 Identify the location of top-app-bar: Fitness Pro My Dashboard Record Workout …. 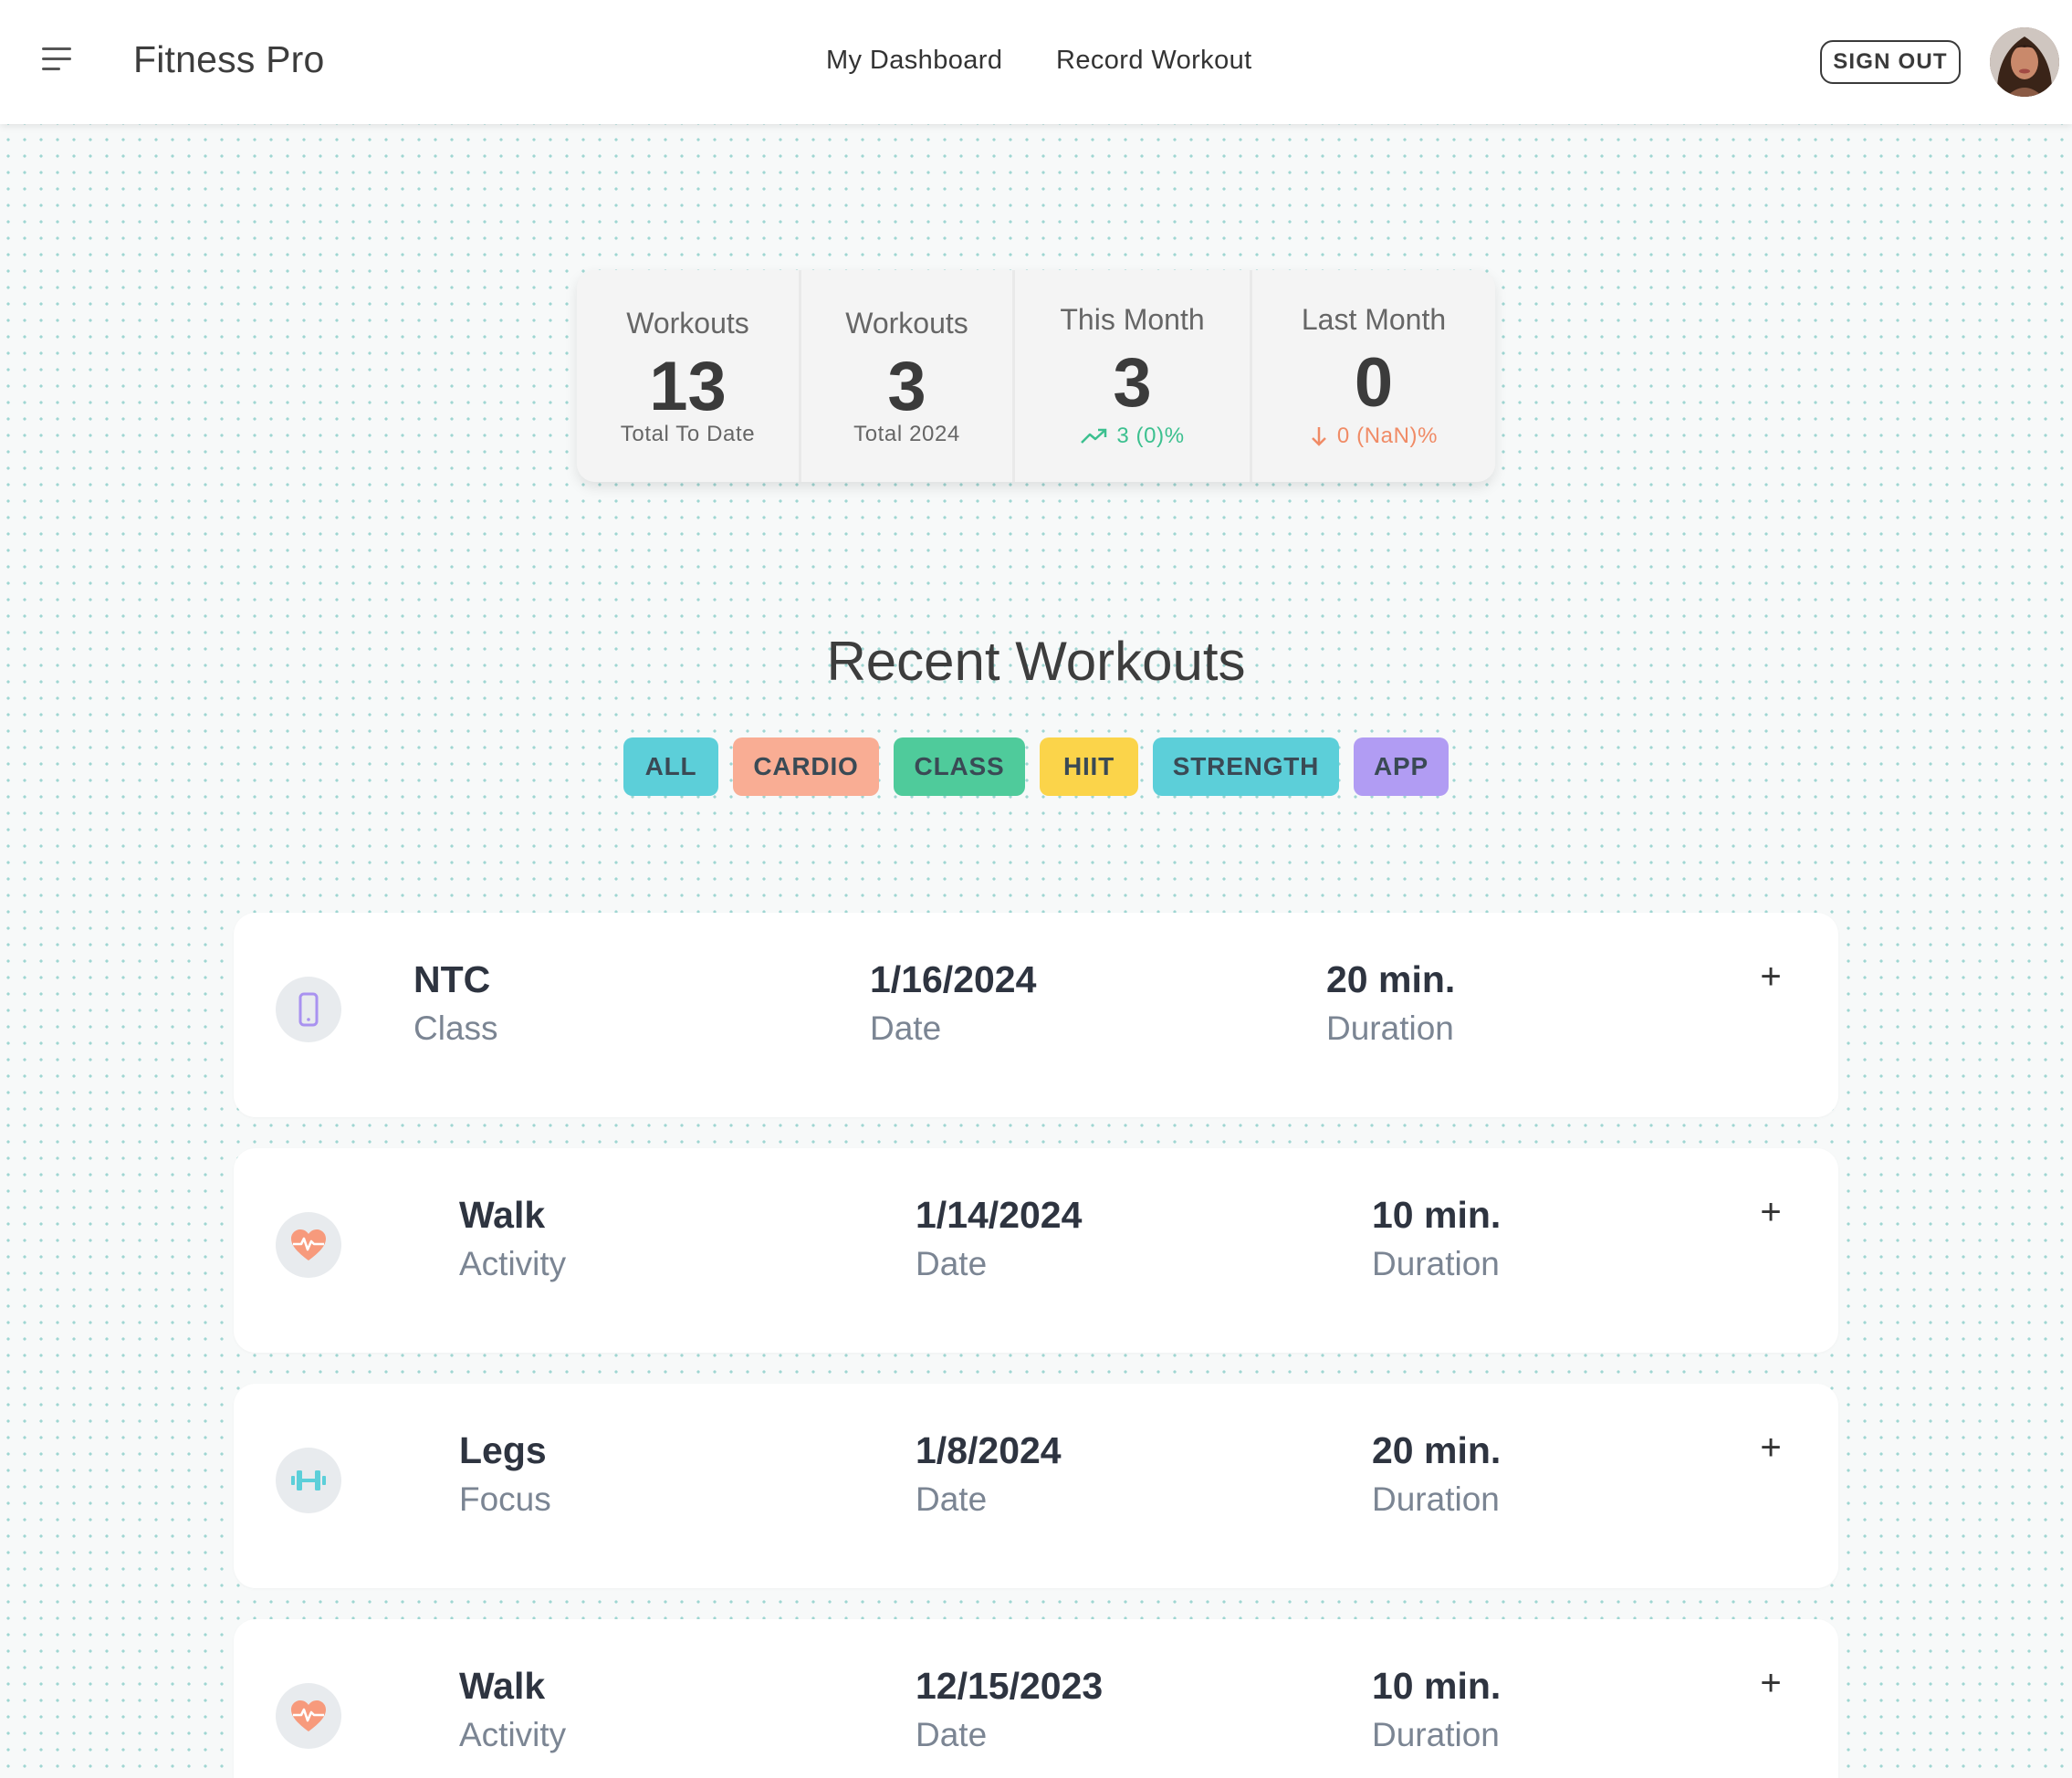
(1036, 62).